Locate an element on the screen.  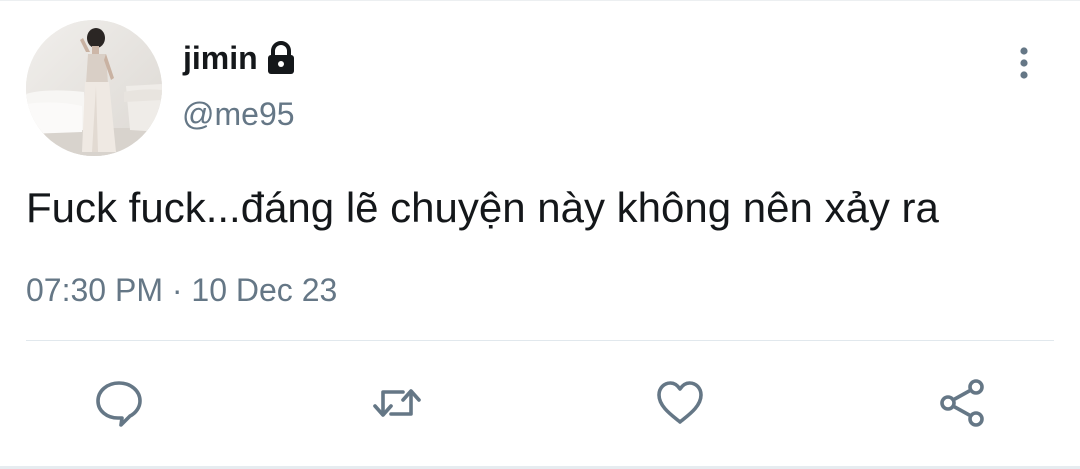
speech-bubble-icon is located at coordinates (119, 404).